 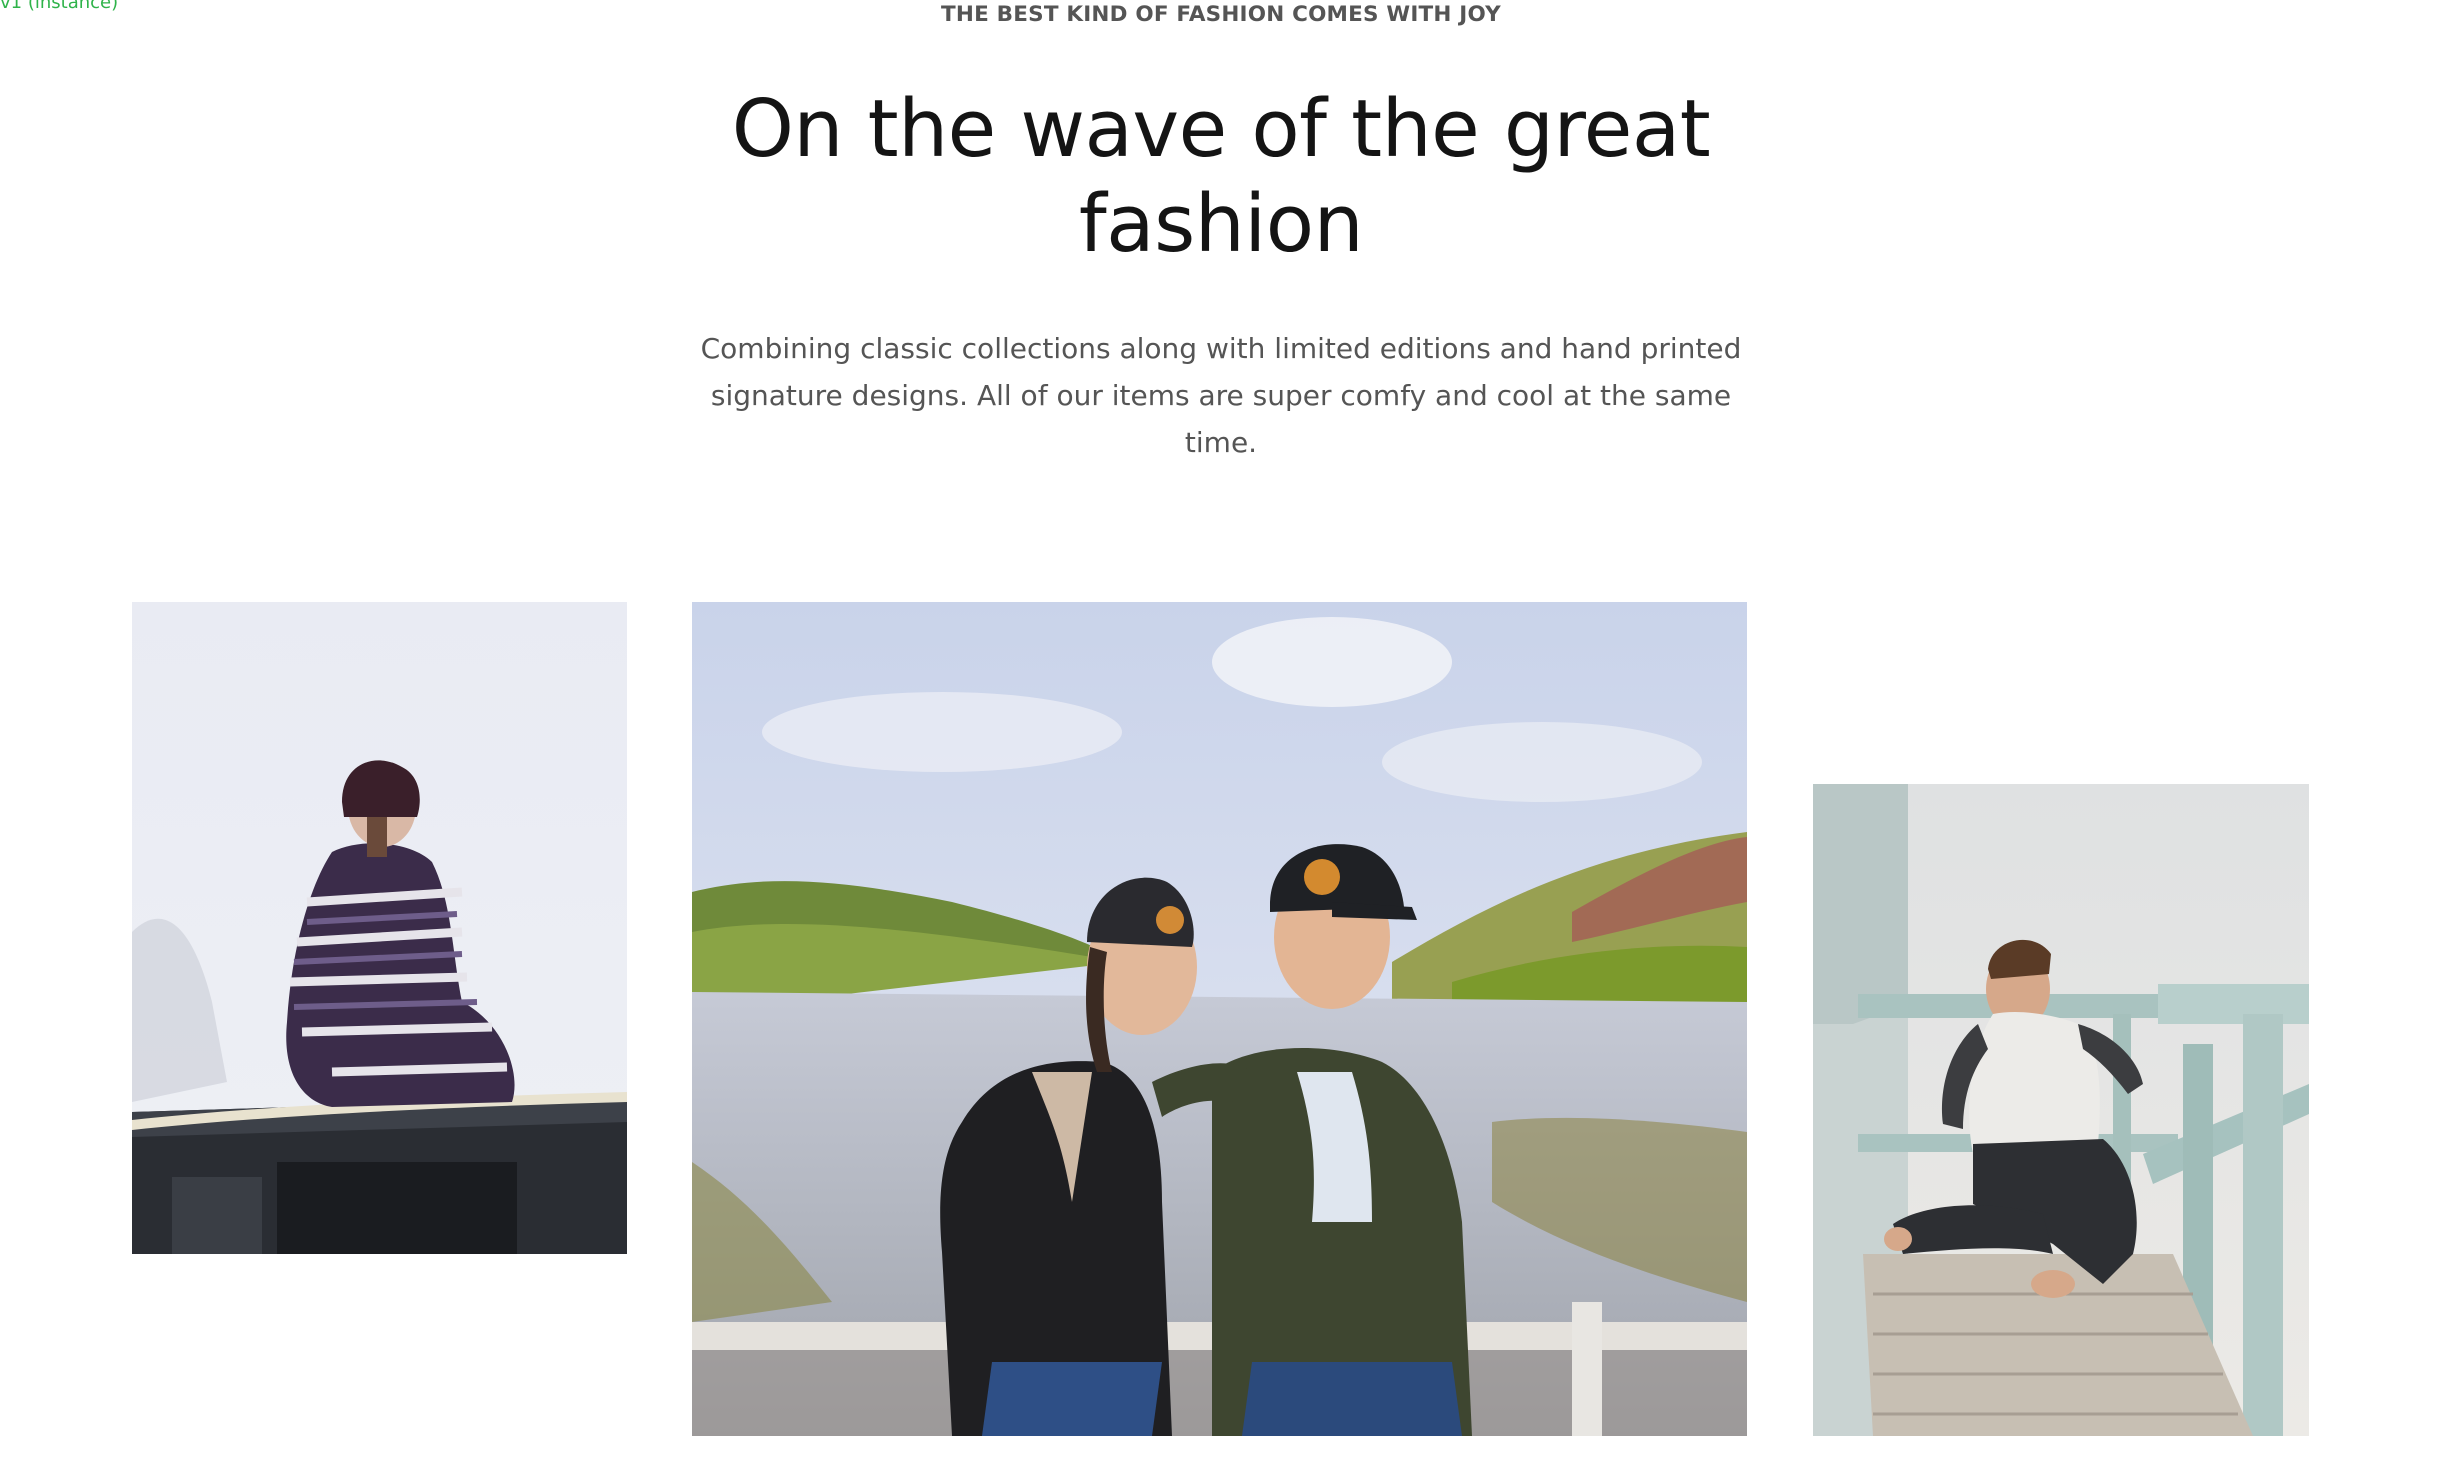 I want to click on photo-woman-on-car, so click(x=379, y=928).